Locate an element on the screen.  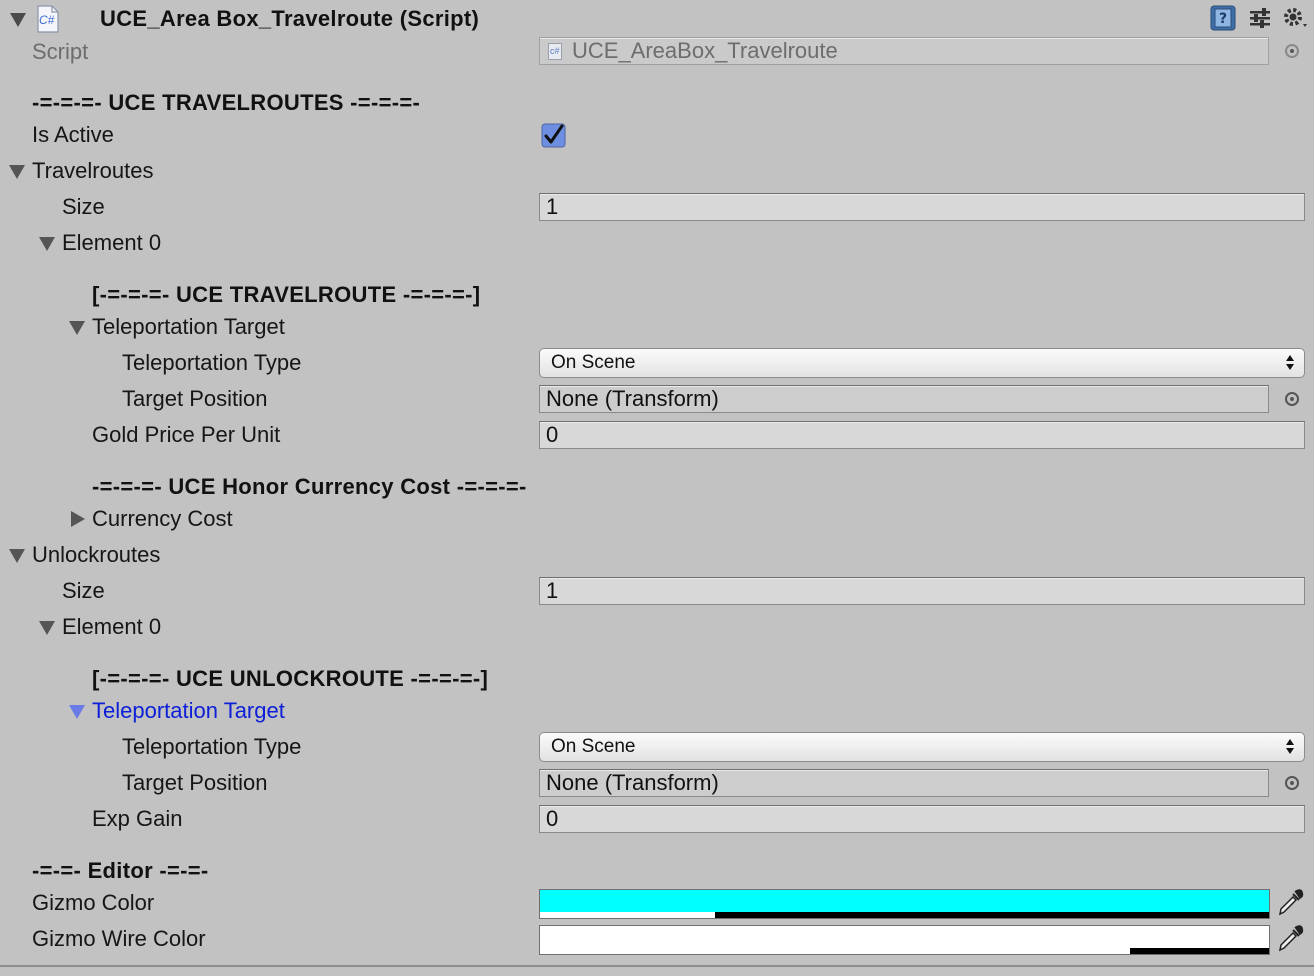
gizmo-wire-color-swatch is located at coordinates (904, 937).